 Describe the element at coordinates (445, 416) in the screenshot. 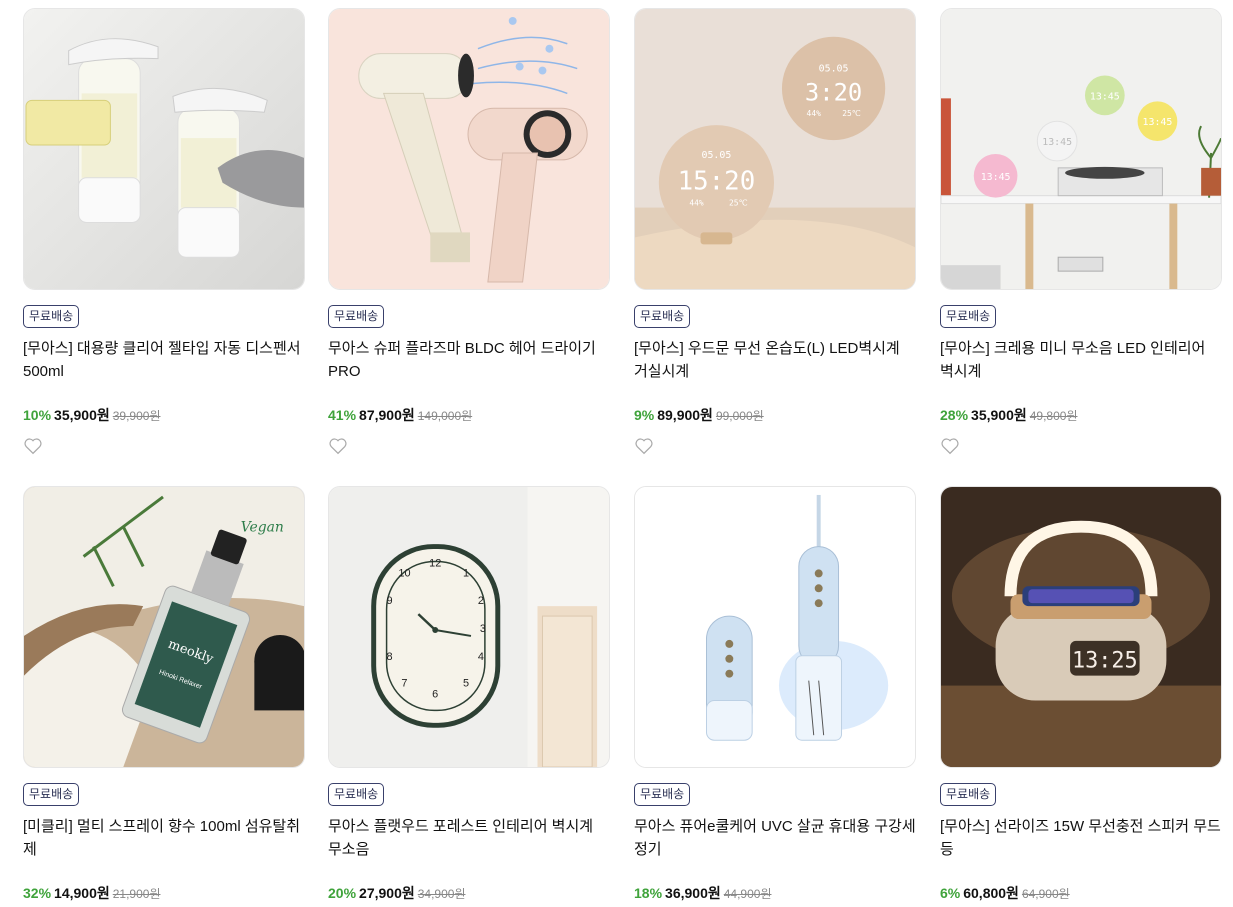

I see `original-price: 149,000원` at that location.